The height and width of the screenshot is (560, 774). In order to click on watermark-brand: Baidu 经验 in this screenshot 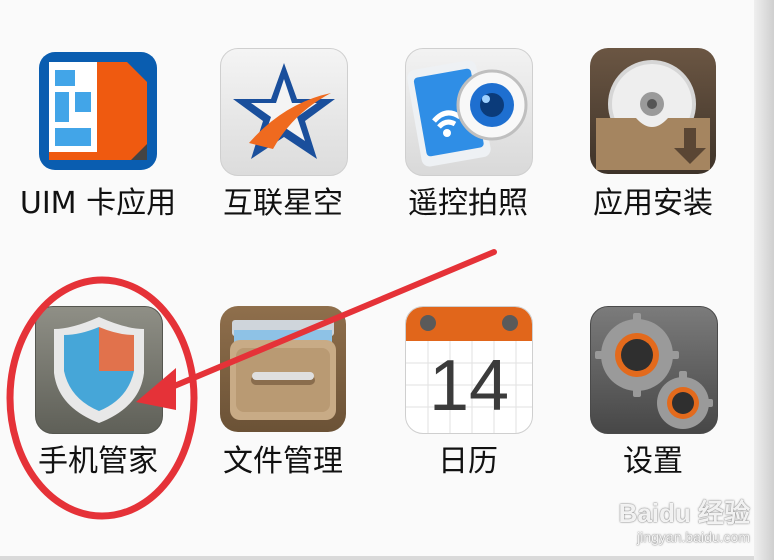, I will do `click(684, 513)`.